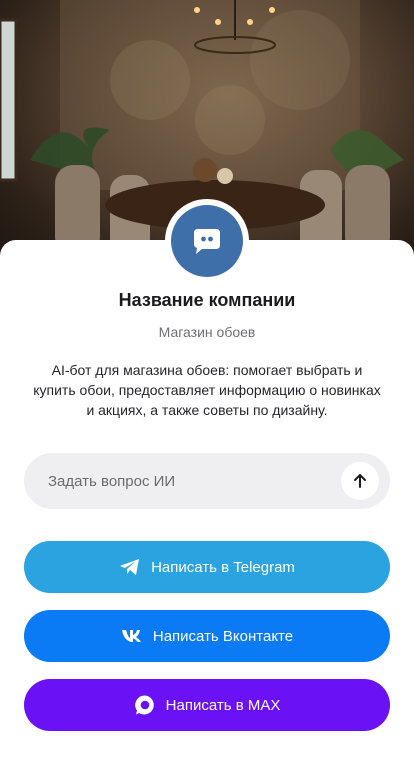  I want to click on max-button: Написать в MAX, so click(207, 705).